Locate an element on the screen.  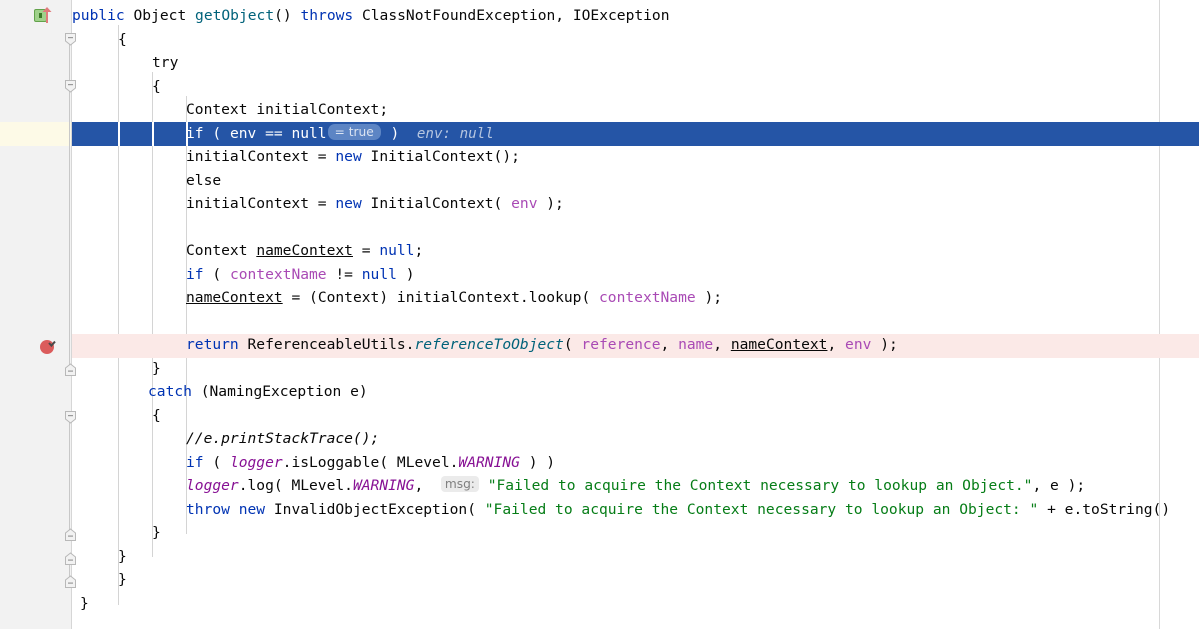
token-neq: != is located at coordinates (344, 274).